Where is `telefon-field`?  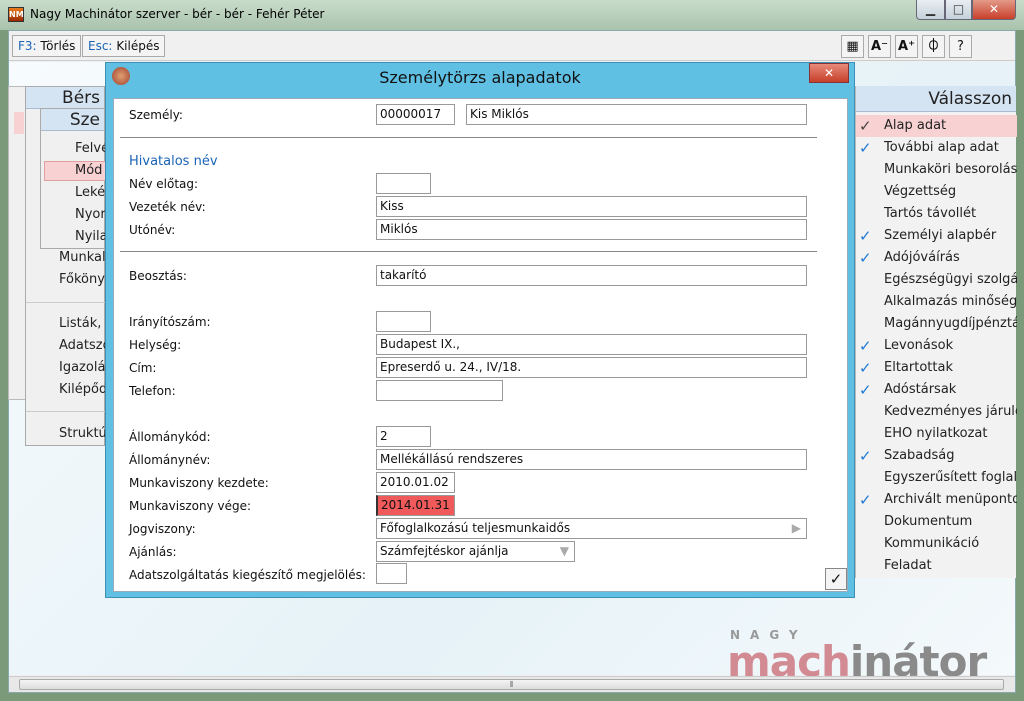
telefon-field is located at coordinates (439, 390).